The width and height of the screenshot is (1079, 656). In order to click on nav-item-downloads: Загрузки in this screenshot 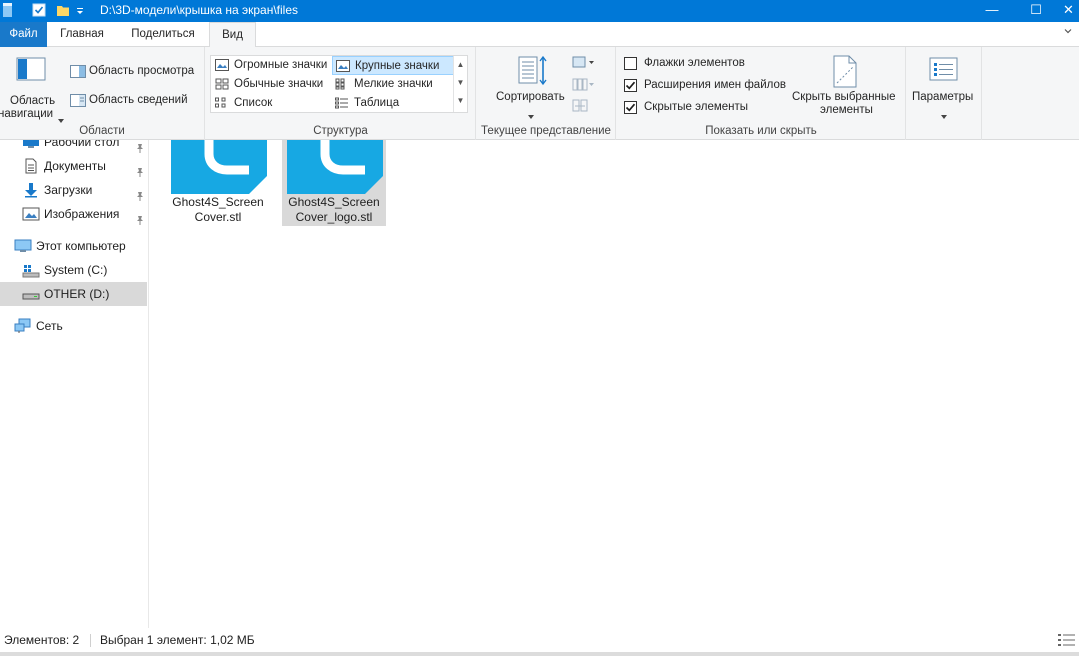, I will do `click(73, 190)`.